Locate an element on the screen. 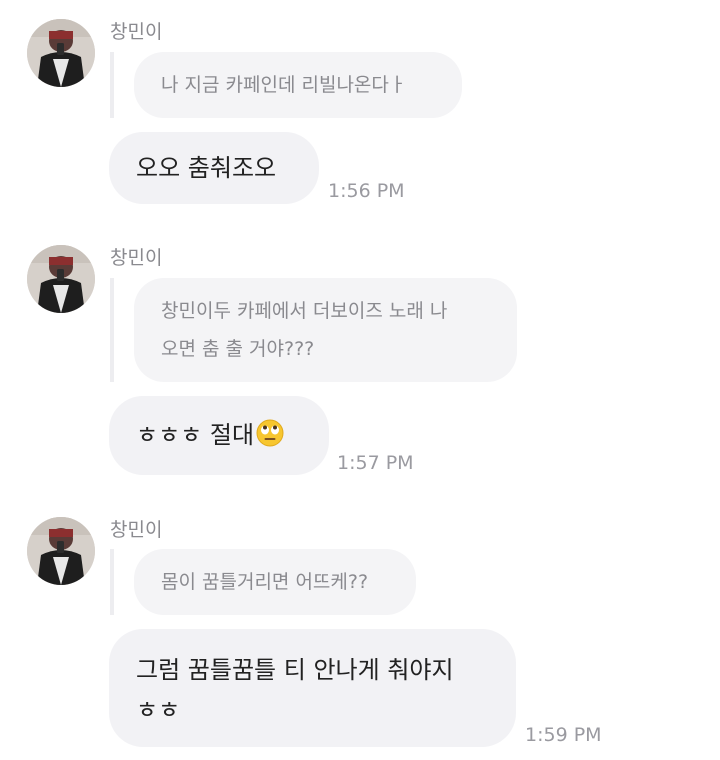 This screenshot has width=720, height=760. eye-roll-emoji-icon is located at coordinates (270, 433).